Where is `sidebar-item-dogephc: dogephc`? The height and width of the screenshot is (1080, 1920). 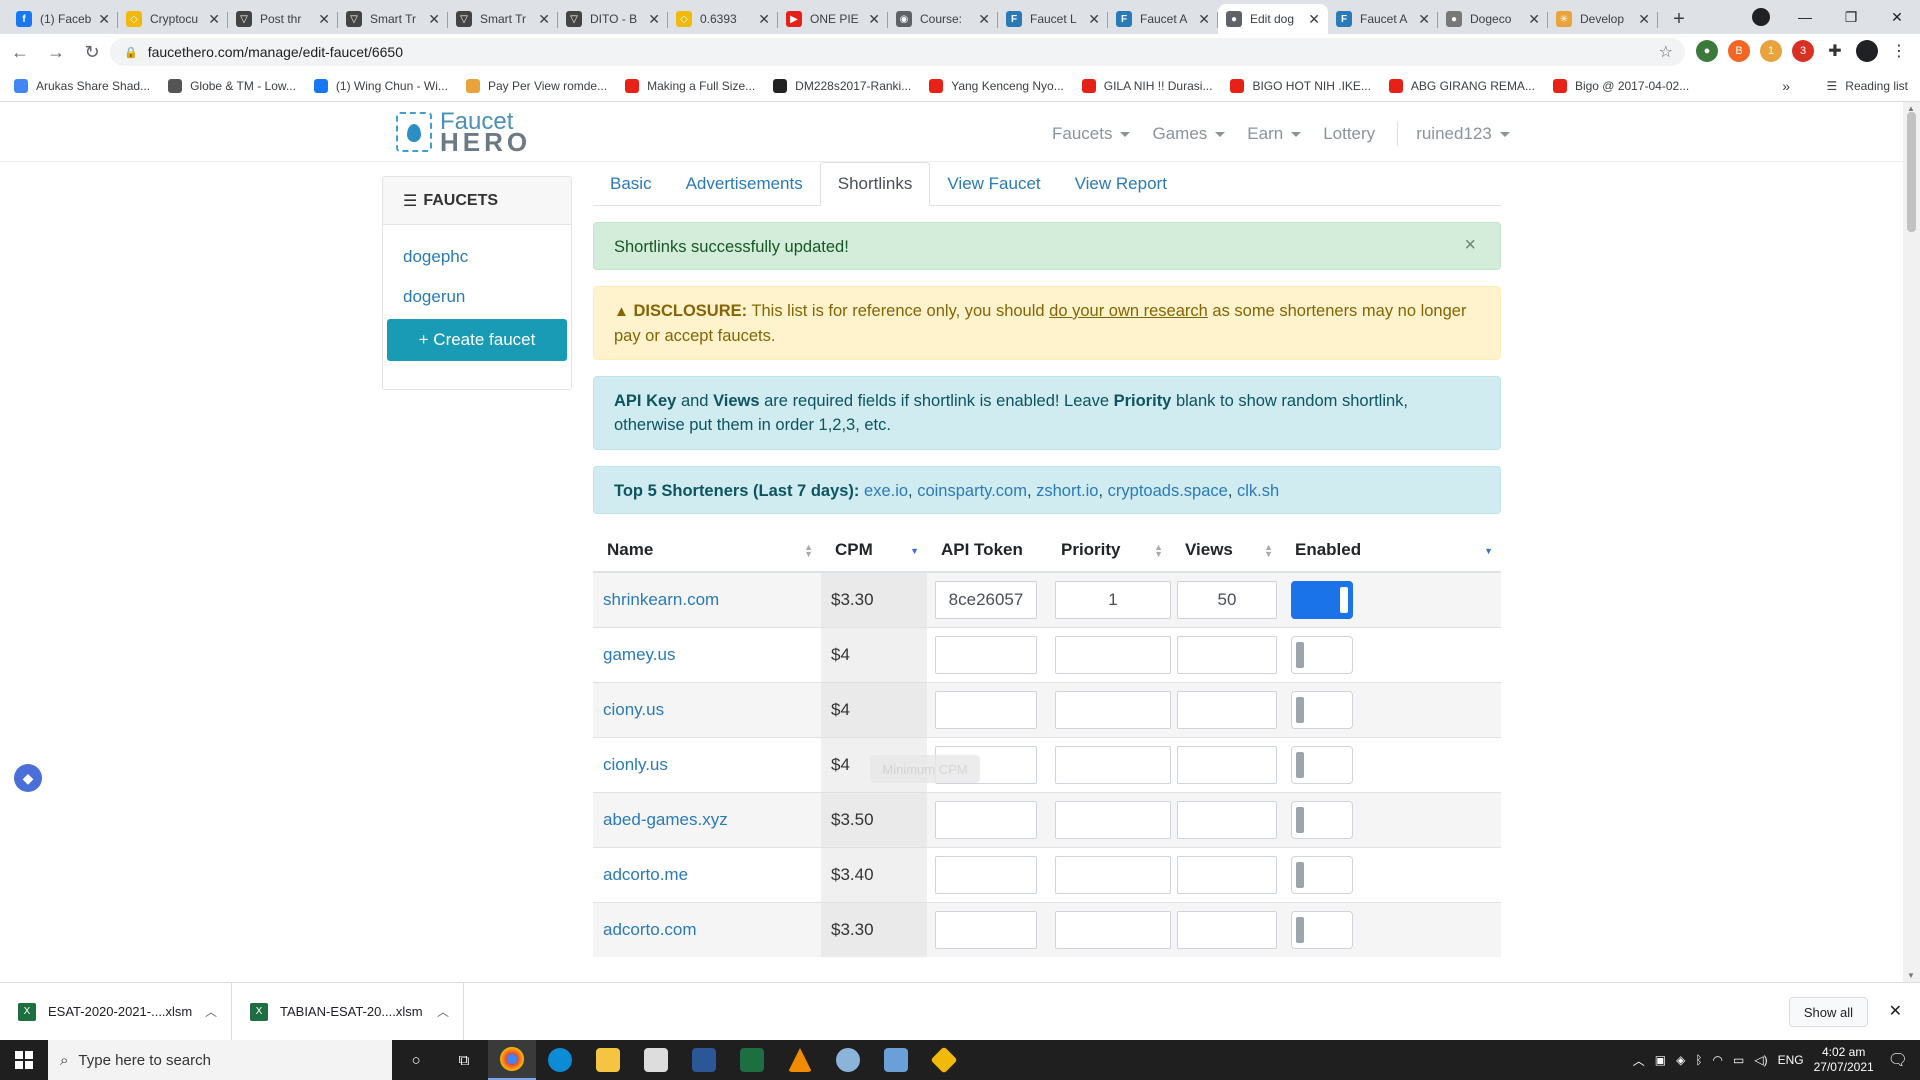 sidebar-item-dogephc: dogephc is located at coordinates (477, 257).